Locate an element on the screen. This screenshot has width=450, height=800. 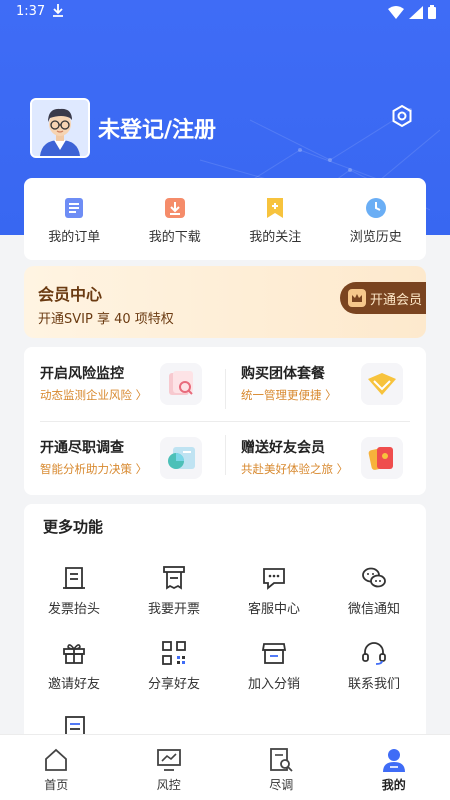
group-package-icon is located at coordinates (382, 384).